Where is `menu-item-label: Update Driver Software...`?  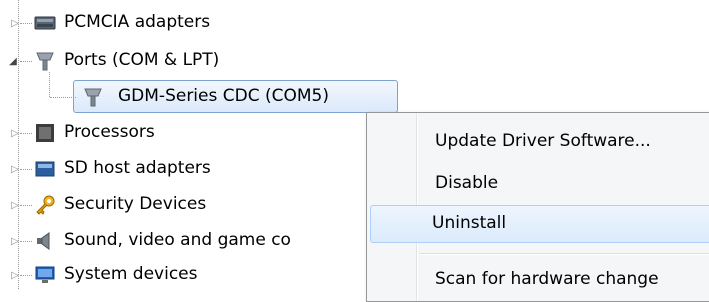
menu-item-label: Update Driver Software... is located at coordinates (543, 141).